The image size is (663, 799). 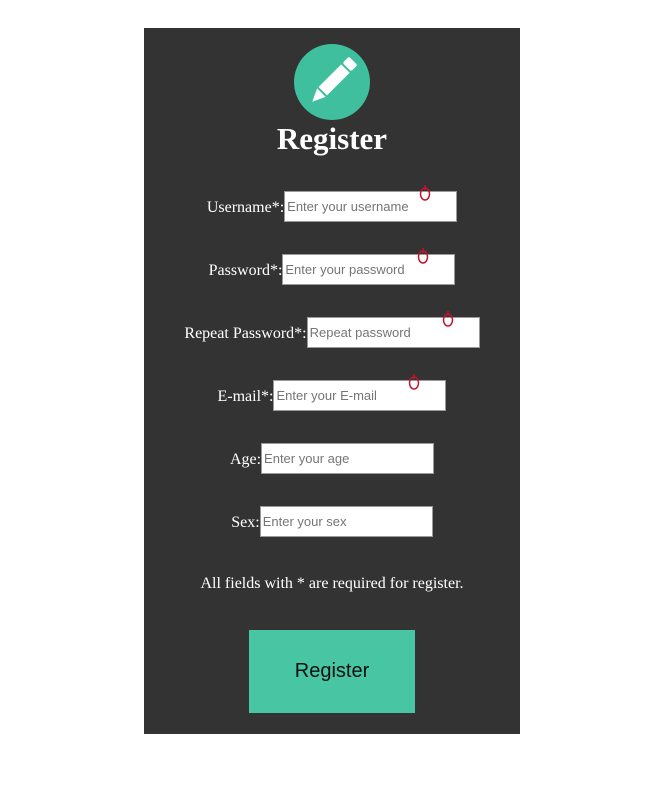 I want to click on password-field-wrap, so click(x=369, y=266).